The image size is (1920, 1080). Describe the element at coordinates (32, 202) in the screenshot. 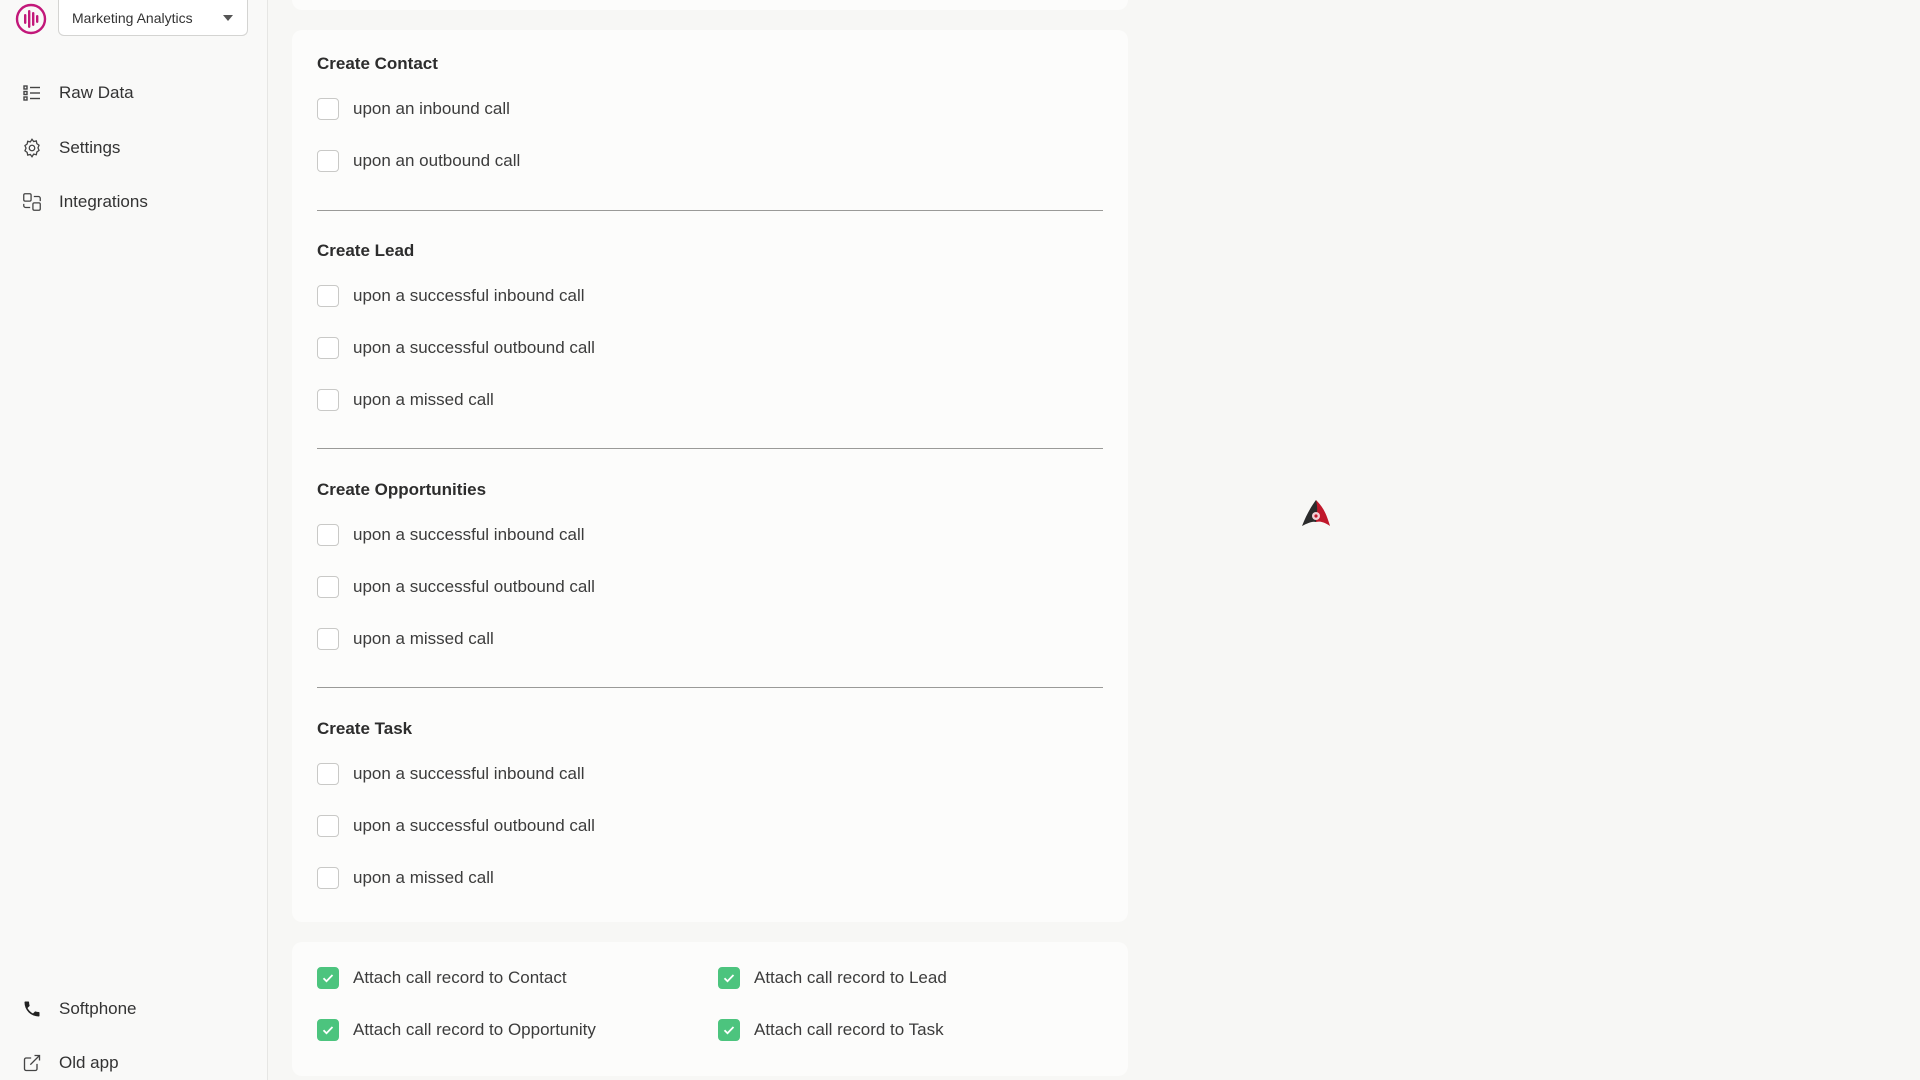

I see `integrations-icon` at that location.